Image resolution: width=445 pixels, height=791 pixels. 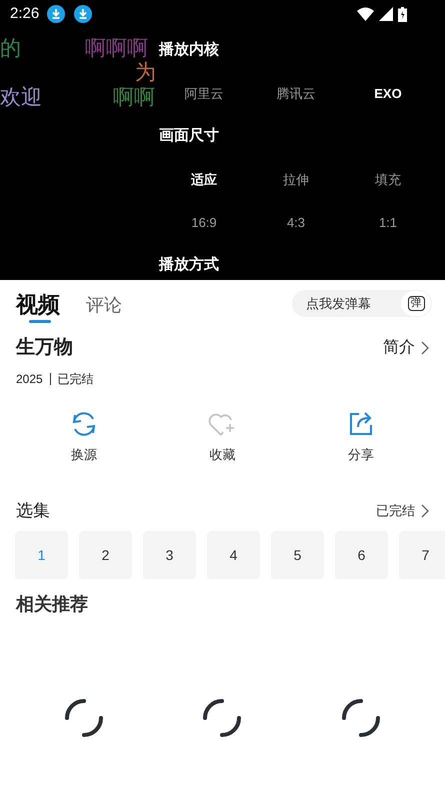 What do you see at coordinates (416, 303) in the screenshot?
I see `danmaku-bubble-icon: 弹` at bounding box center [416, 303].